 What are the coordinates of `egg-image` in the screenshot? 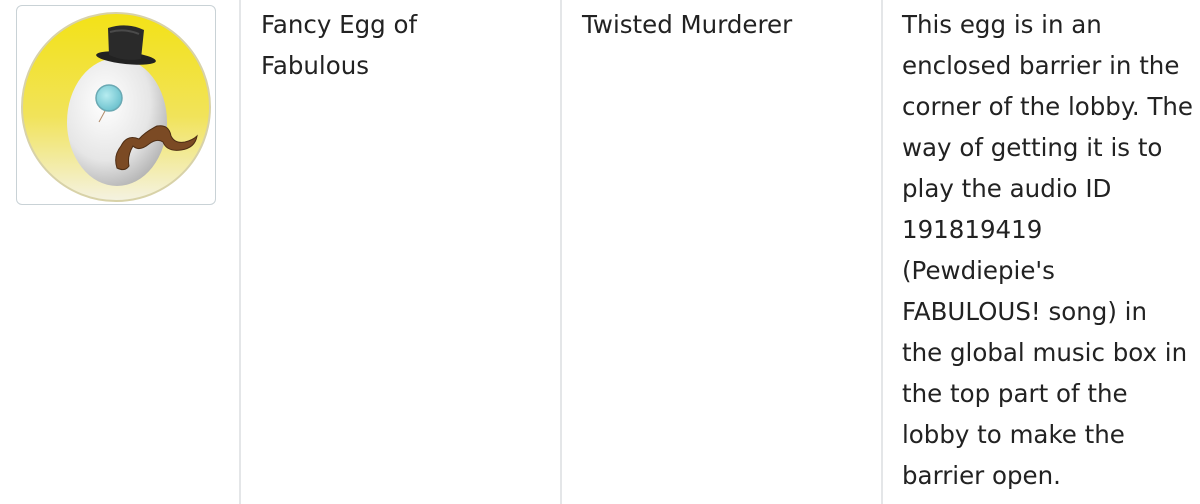 It's located at (116, 105).